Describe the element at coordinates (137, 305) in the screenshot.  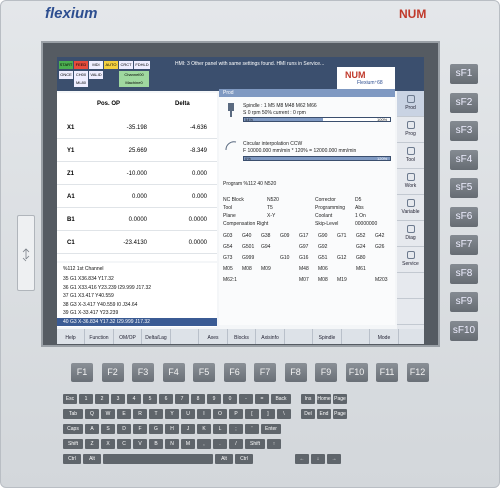
I see `program-line: 38 G3 X-3.417 Y40.559 I0 J34.64` at that location.